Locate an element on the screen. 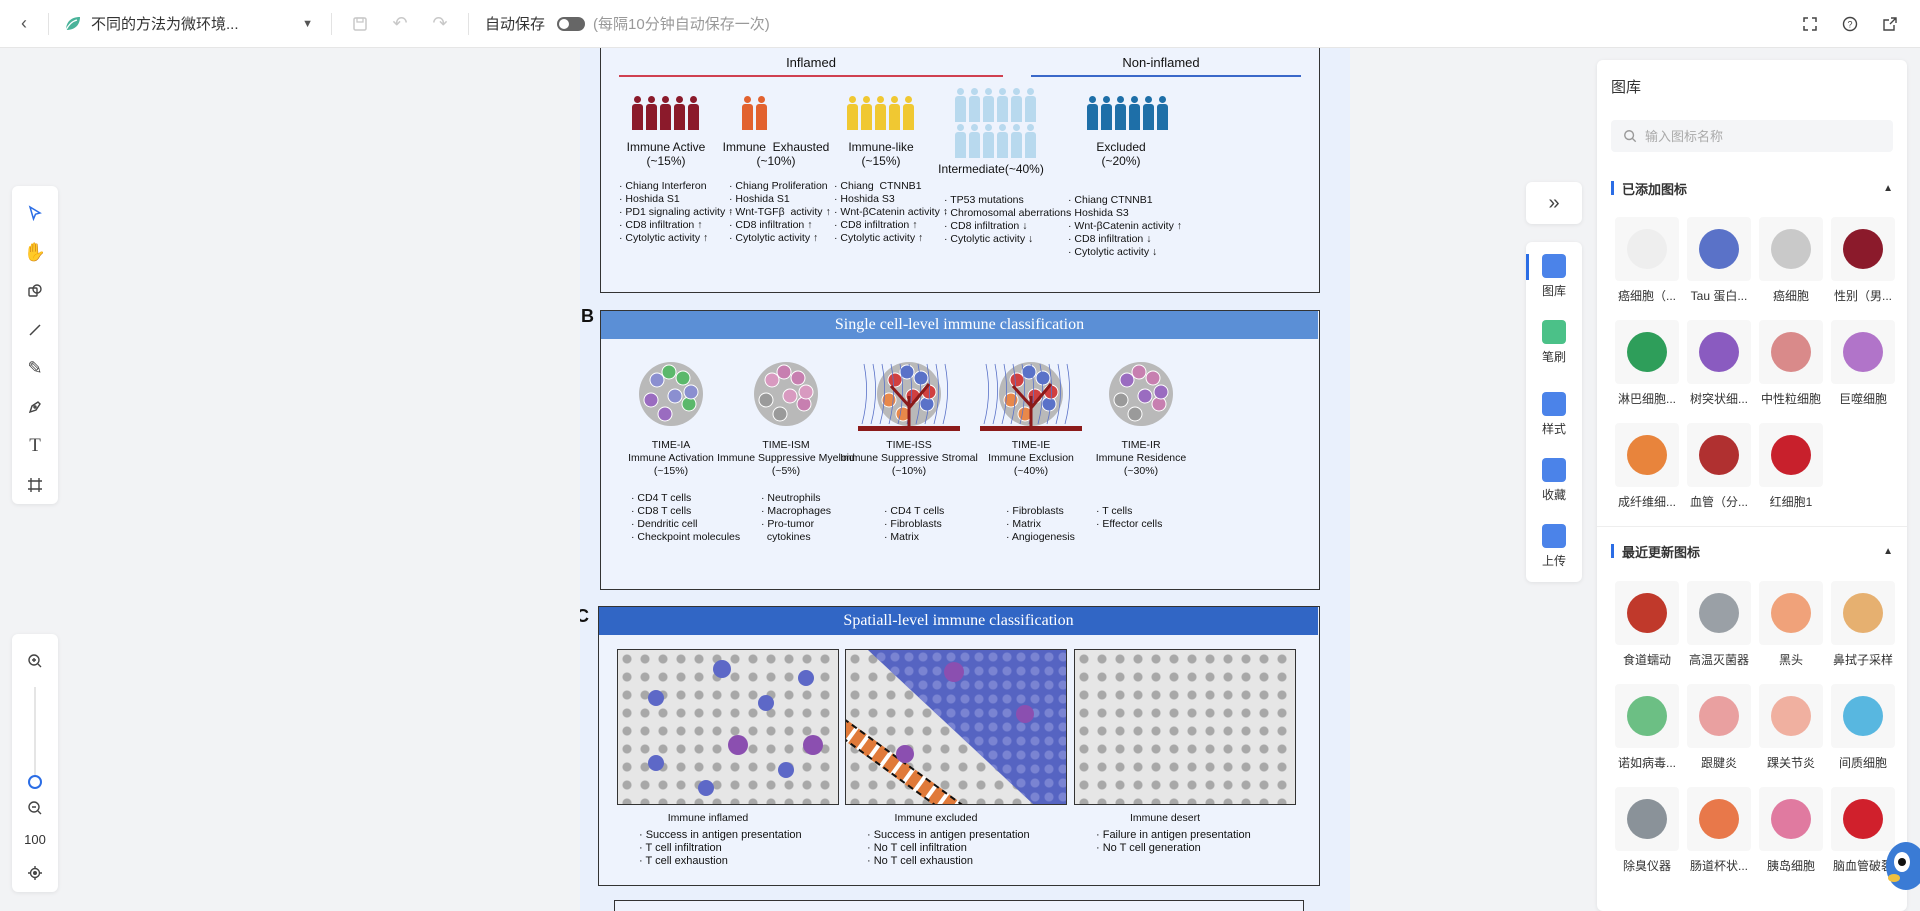 This screenshot has width=1920, height=911. library-icon-item: 胰岛细胞 is located at coordinates (1791, 838).